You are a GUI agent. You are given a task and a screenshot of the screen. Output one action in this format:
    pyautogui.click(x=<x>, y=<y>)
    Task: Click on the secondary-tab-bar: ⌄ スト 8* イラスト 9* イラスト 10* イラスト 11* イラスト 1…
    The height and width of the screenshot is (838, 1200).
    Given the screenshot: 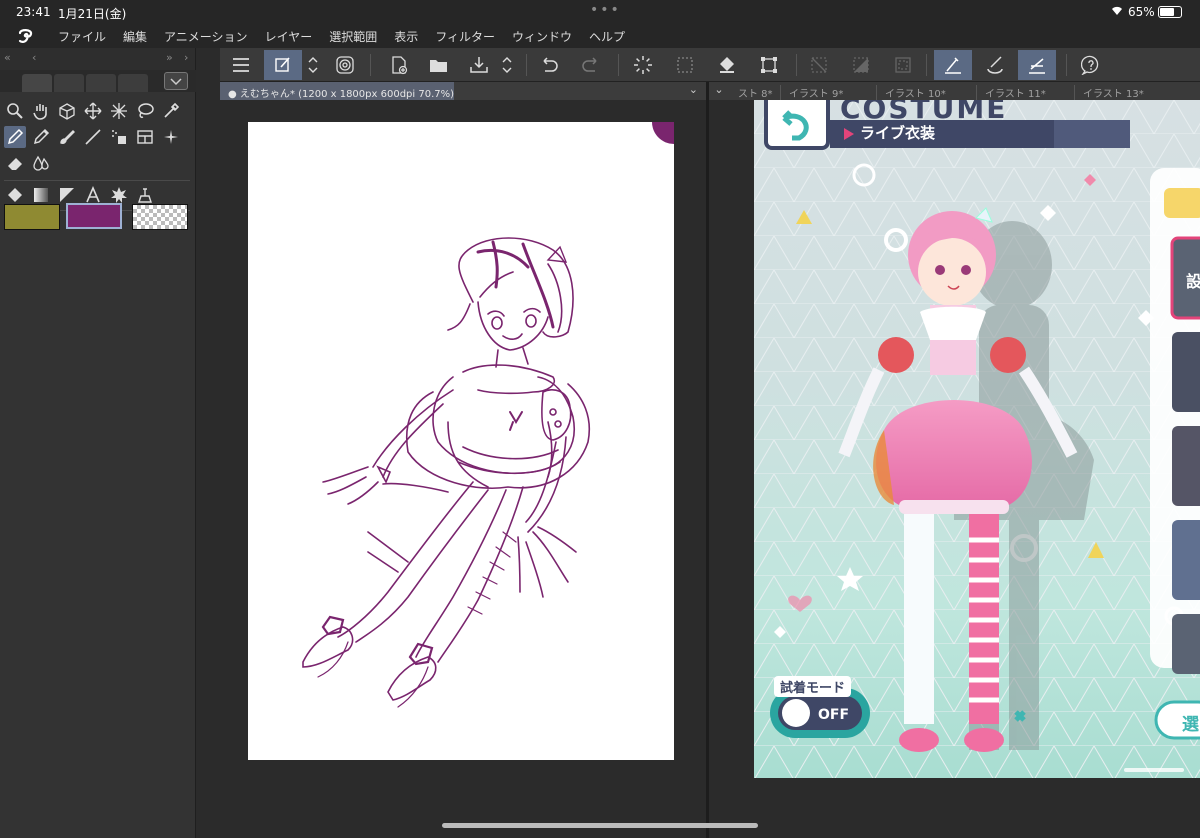 What is the action you would take?
    pyautogui.click(x=954, y=91)
    